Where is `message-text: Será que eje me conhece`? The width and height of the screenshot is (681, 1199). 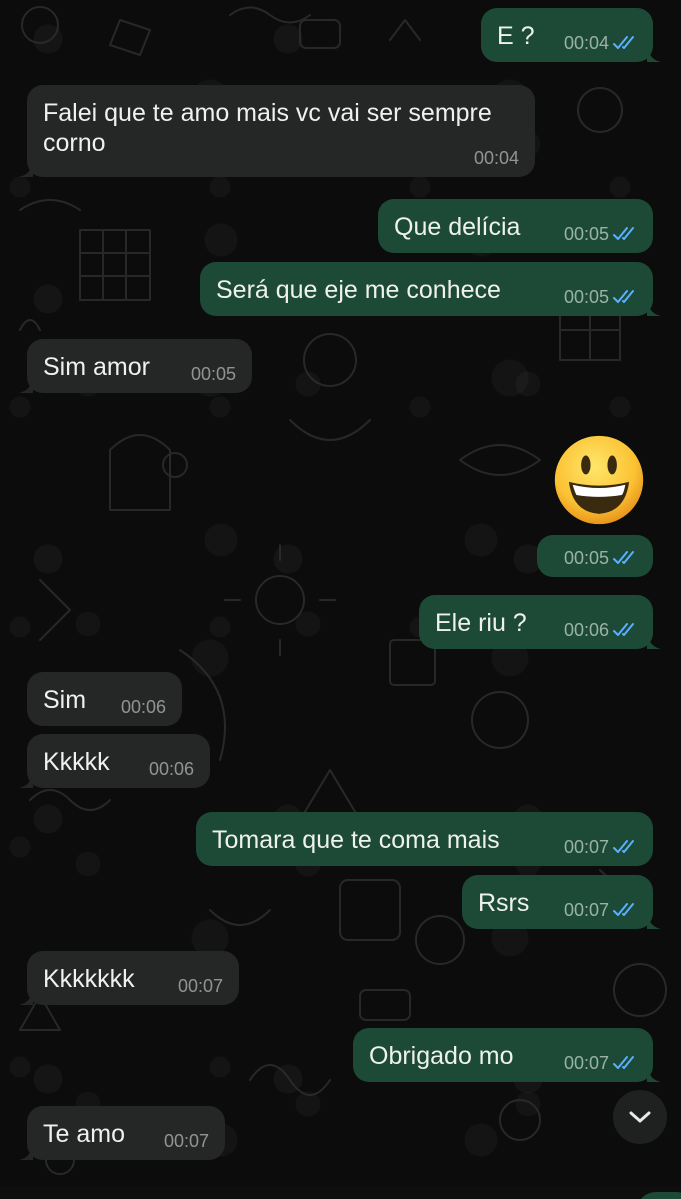
message-text: Será que eje me conhece is located at coordinates (358, 290).